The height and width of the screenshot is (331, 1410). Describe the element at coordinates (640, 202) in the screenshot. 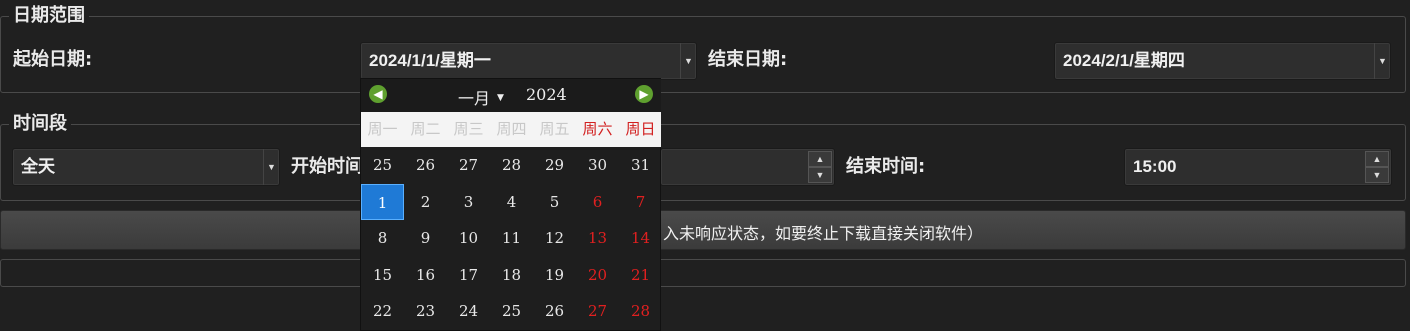

I see `calendar-day: 7` at that location.